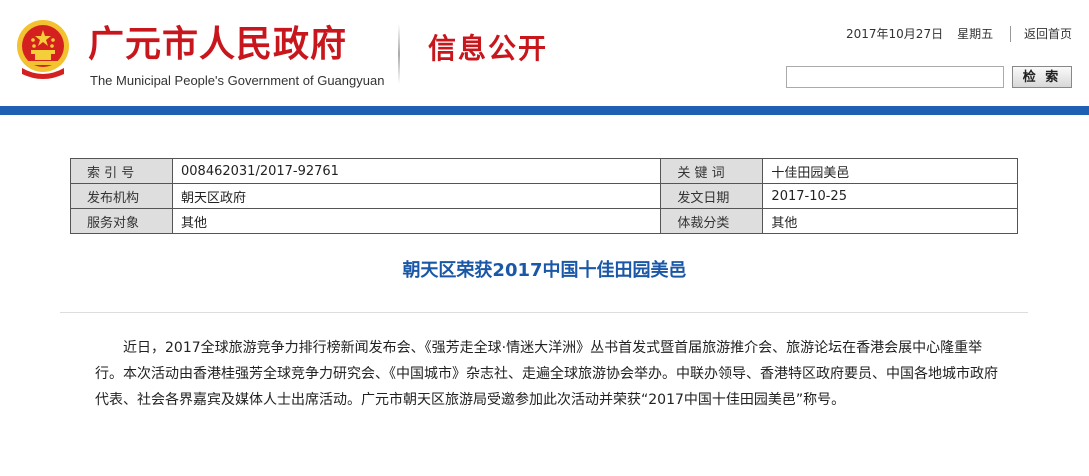  Describe the element at coordinates (399, 54) in the screenshot. I see `header-divider` at that location.